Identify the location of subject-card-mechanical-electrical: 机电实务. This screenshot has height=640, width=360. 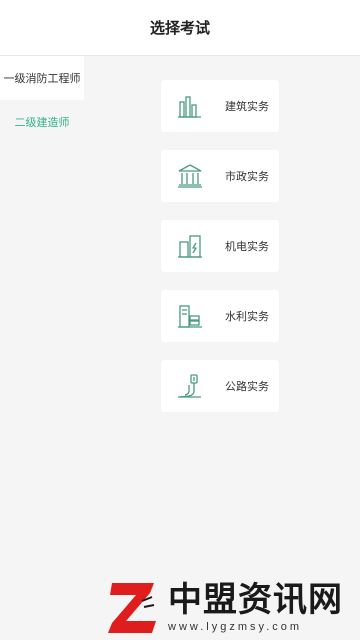
(220, 246).